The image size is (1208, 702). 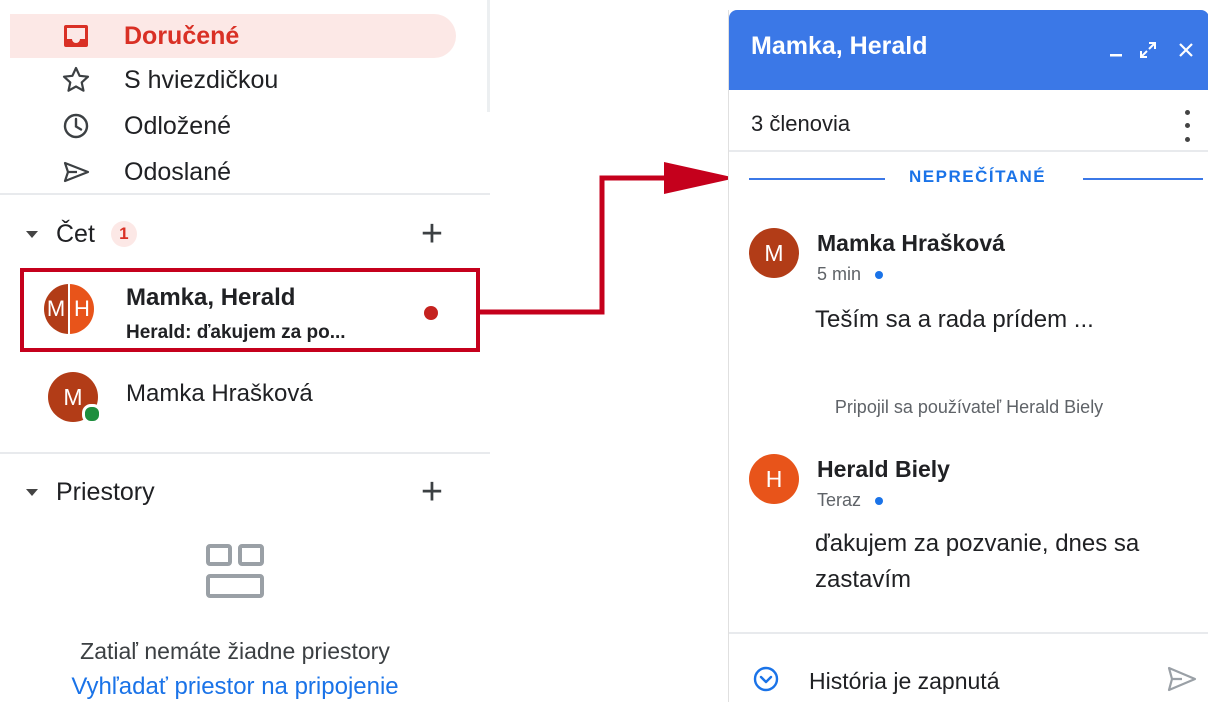 I want to click on message-time-text: Teraz, so click(x=839, y=500).